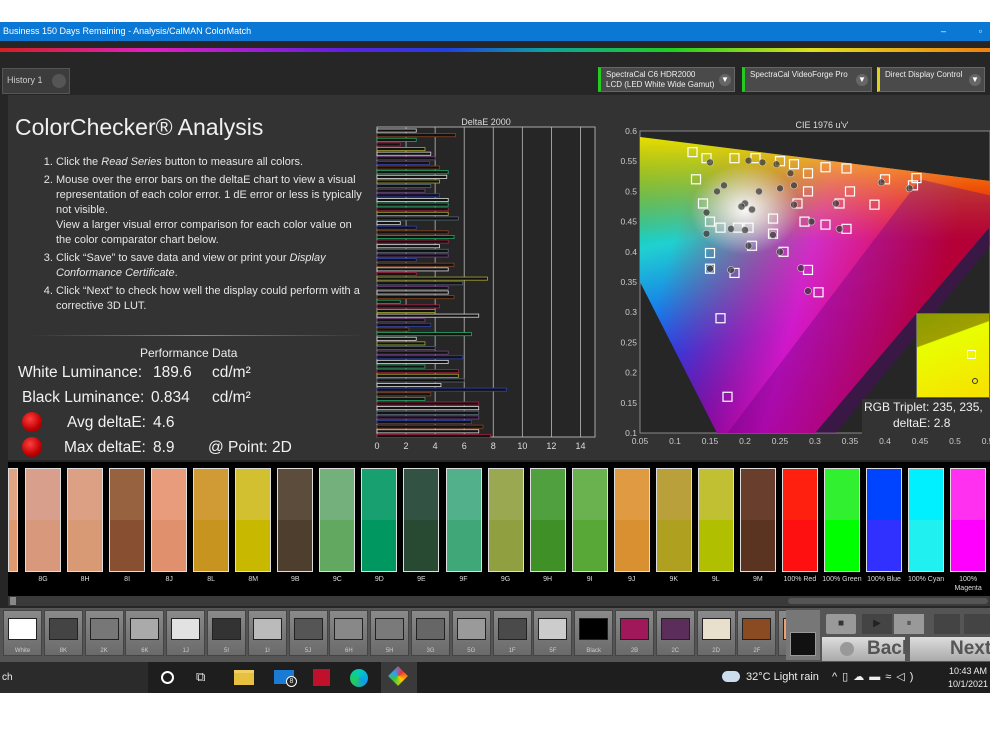 Image resolution: width=990 pixels, height=742 pixels. I want to click on calman-icon, so click(399, 677).